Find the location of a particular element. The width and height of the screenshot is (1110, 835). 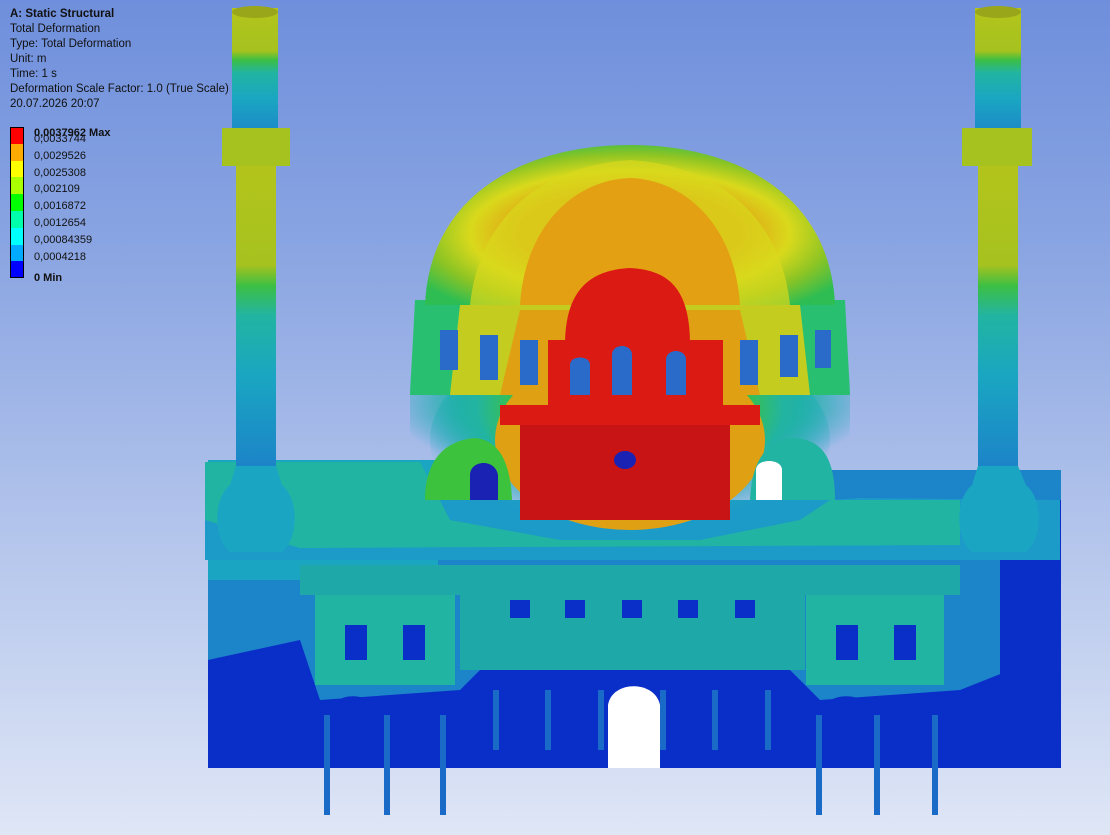

legend-min-label: 0 Min is located at coordinates (48, 278).